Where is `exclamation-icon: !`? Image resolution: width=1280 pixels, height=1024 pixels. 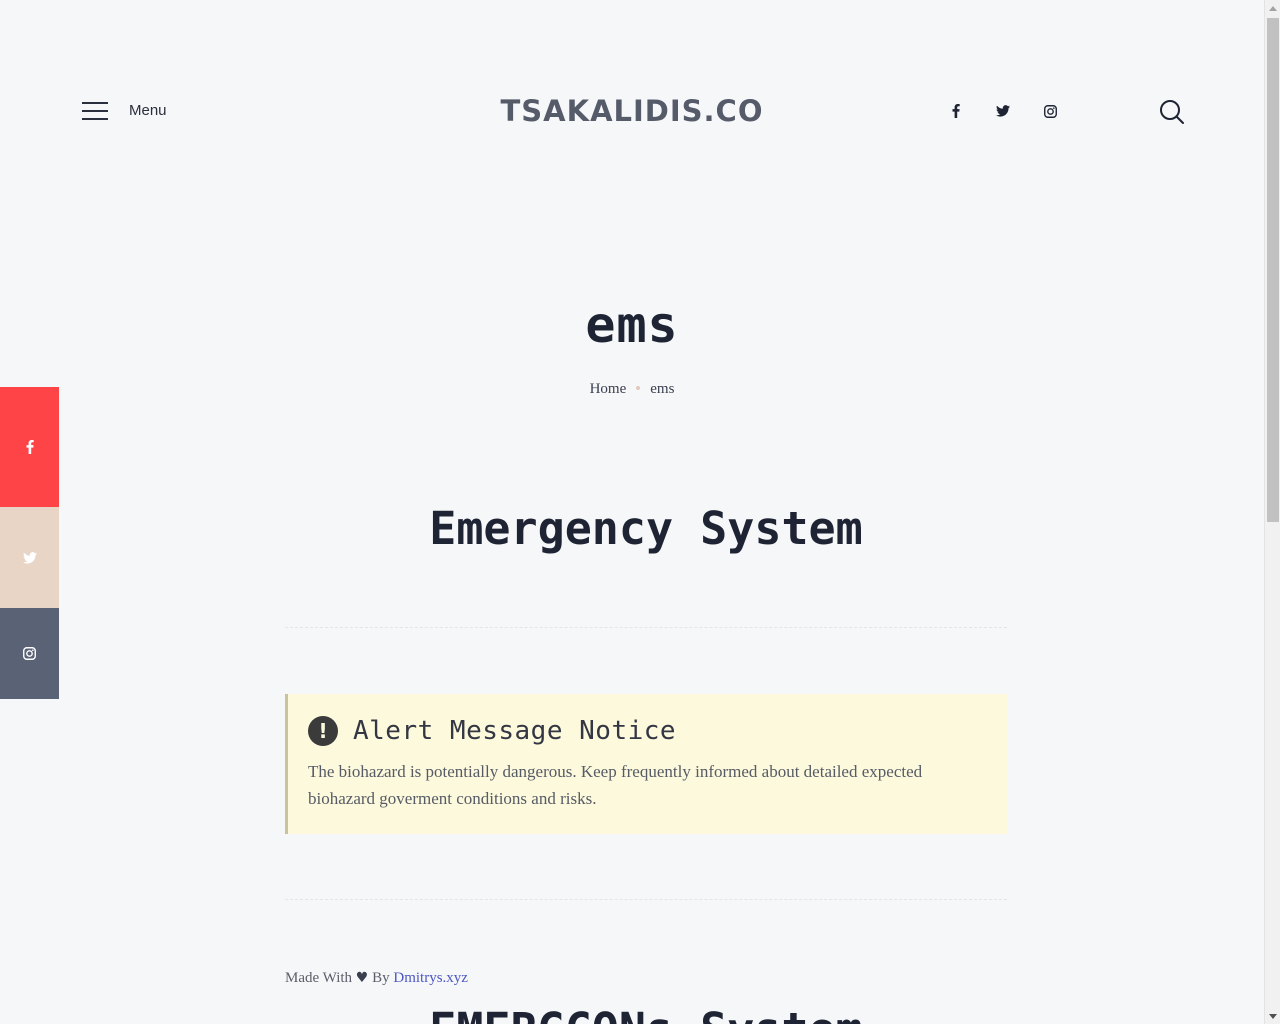
exclamation-icon: ! is located at coordinates (323, 731).